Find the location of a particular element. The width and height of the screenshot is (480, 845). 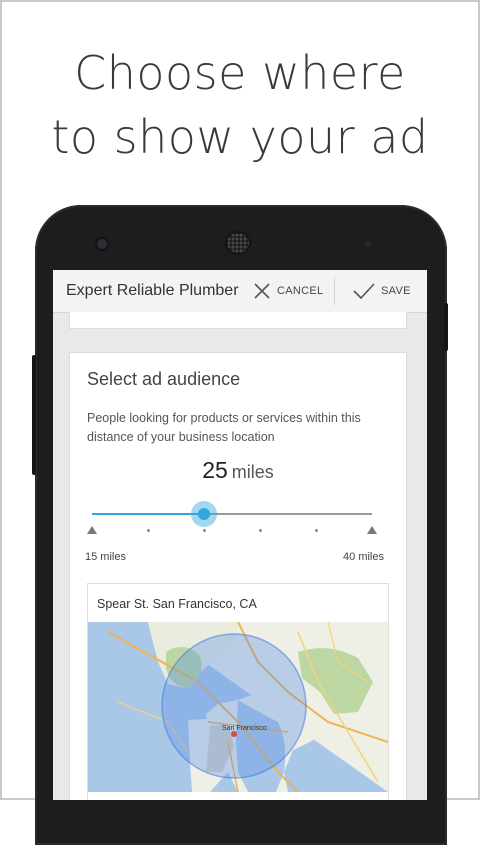

earpiece-speaker-icon is located at coordinates (238, 243).